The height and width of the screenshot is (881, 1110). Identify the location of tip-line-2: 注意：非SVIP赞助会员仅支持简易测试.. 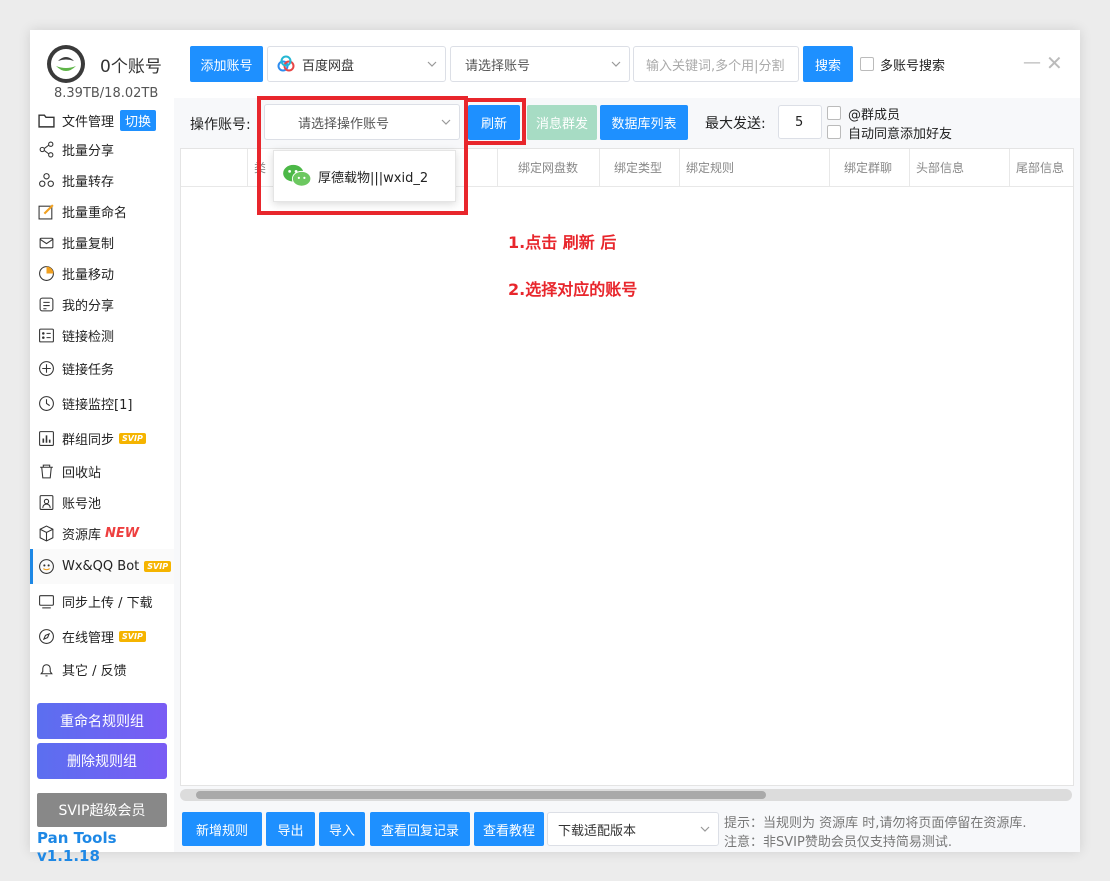
(838, 842).